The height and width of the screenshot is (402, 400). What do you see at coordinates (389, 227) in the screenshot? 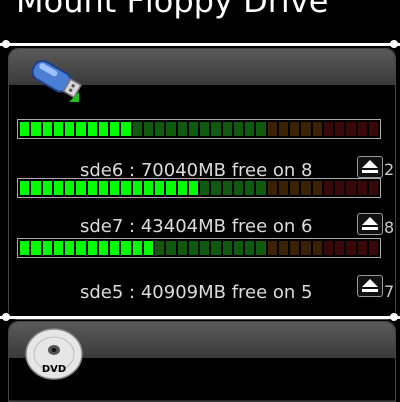
I see `drive-info-overflow: 8` at bounding box center [389, 227].